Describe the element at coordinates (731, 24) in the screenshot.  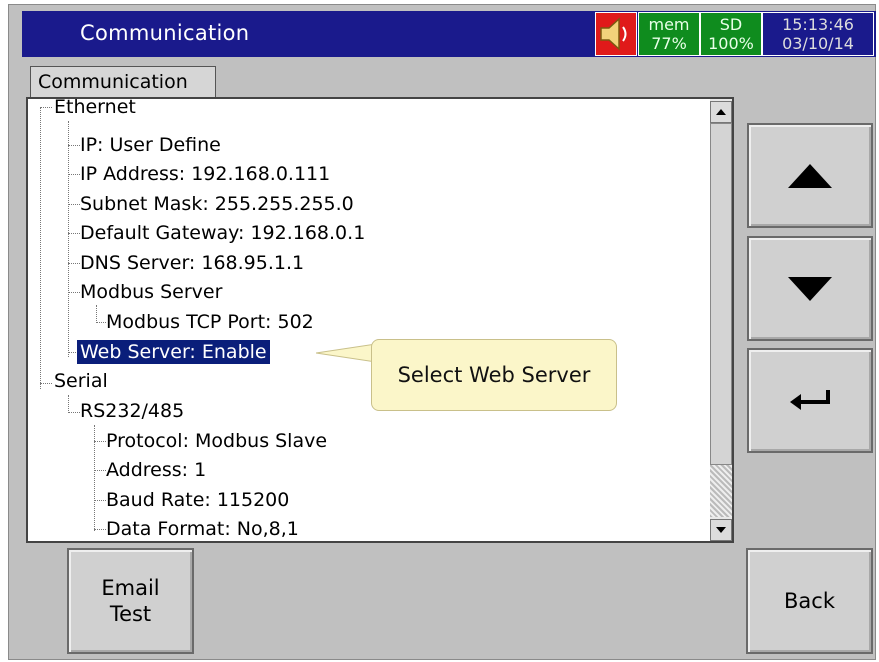
I see `sd-label: SD` at that location.